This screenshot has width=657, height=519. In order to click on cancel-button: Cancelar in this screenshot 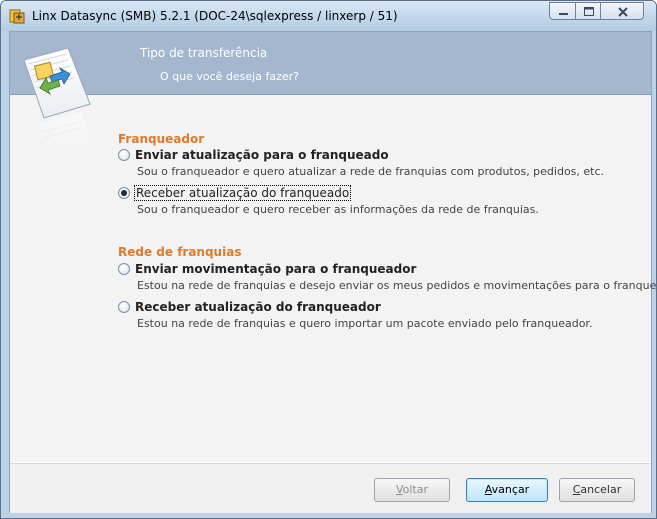, I will do `click(597, 490)`.